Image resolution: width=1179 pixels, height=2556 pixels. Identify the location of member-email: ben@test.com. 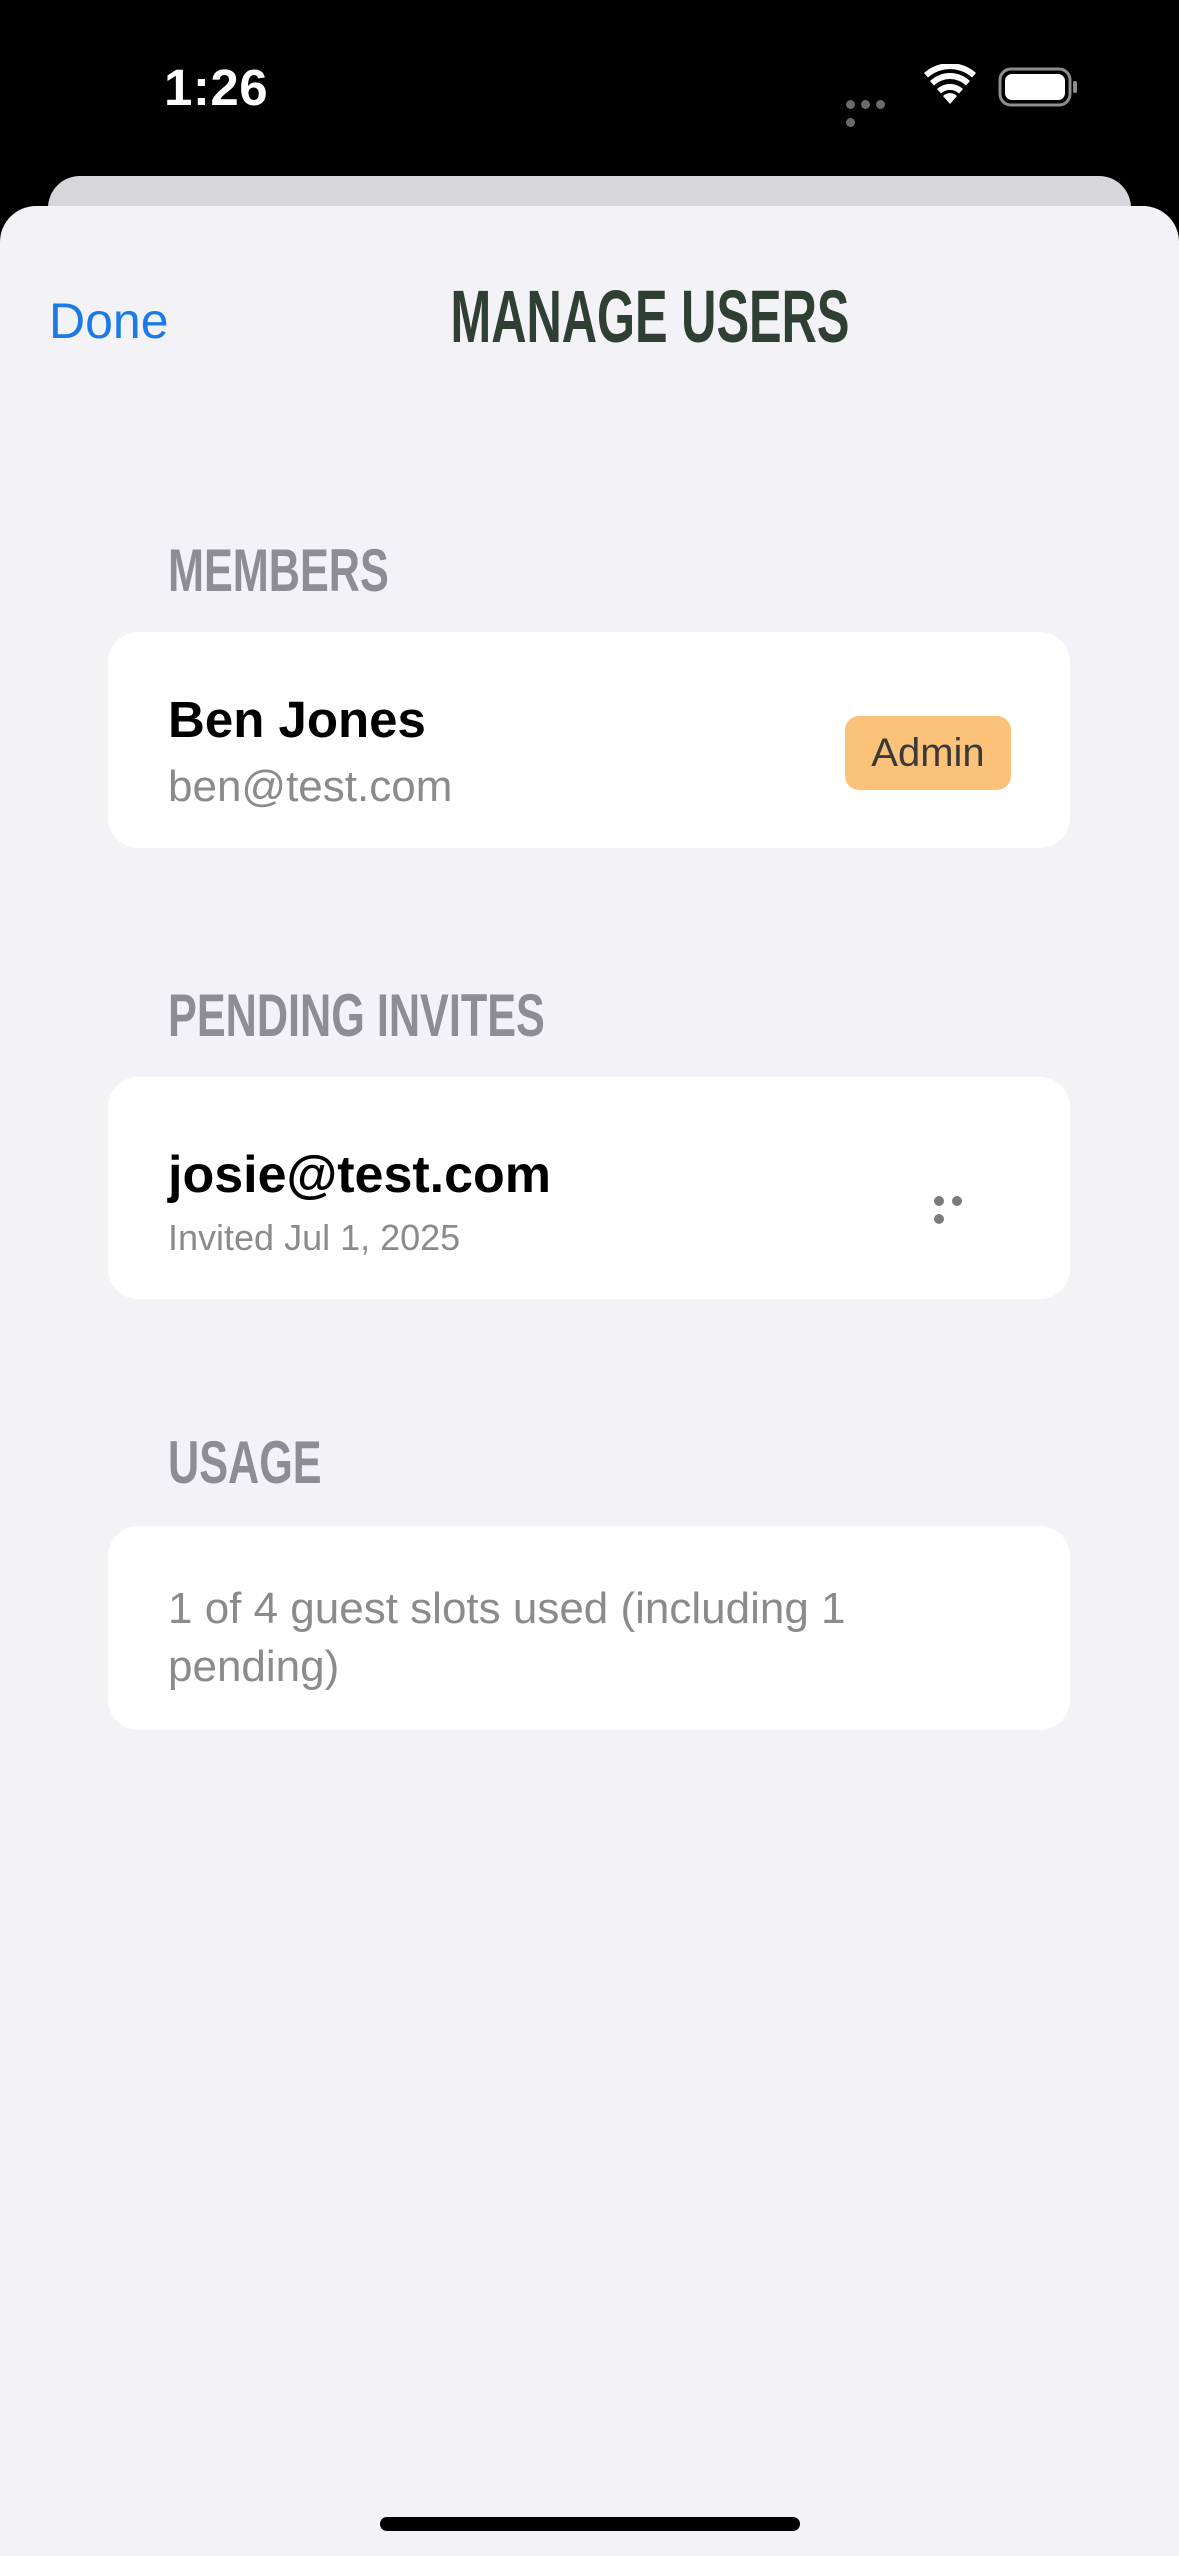
(310, 786).